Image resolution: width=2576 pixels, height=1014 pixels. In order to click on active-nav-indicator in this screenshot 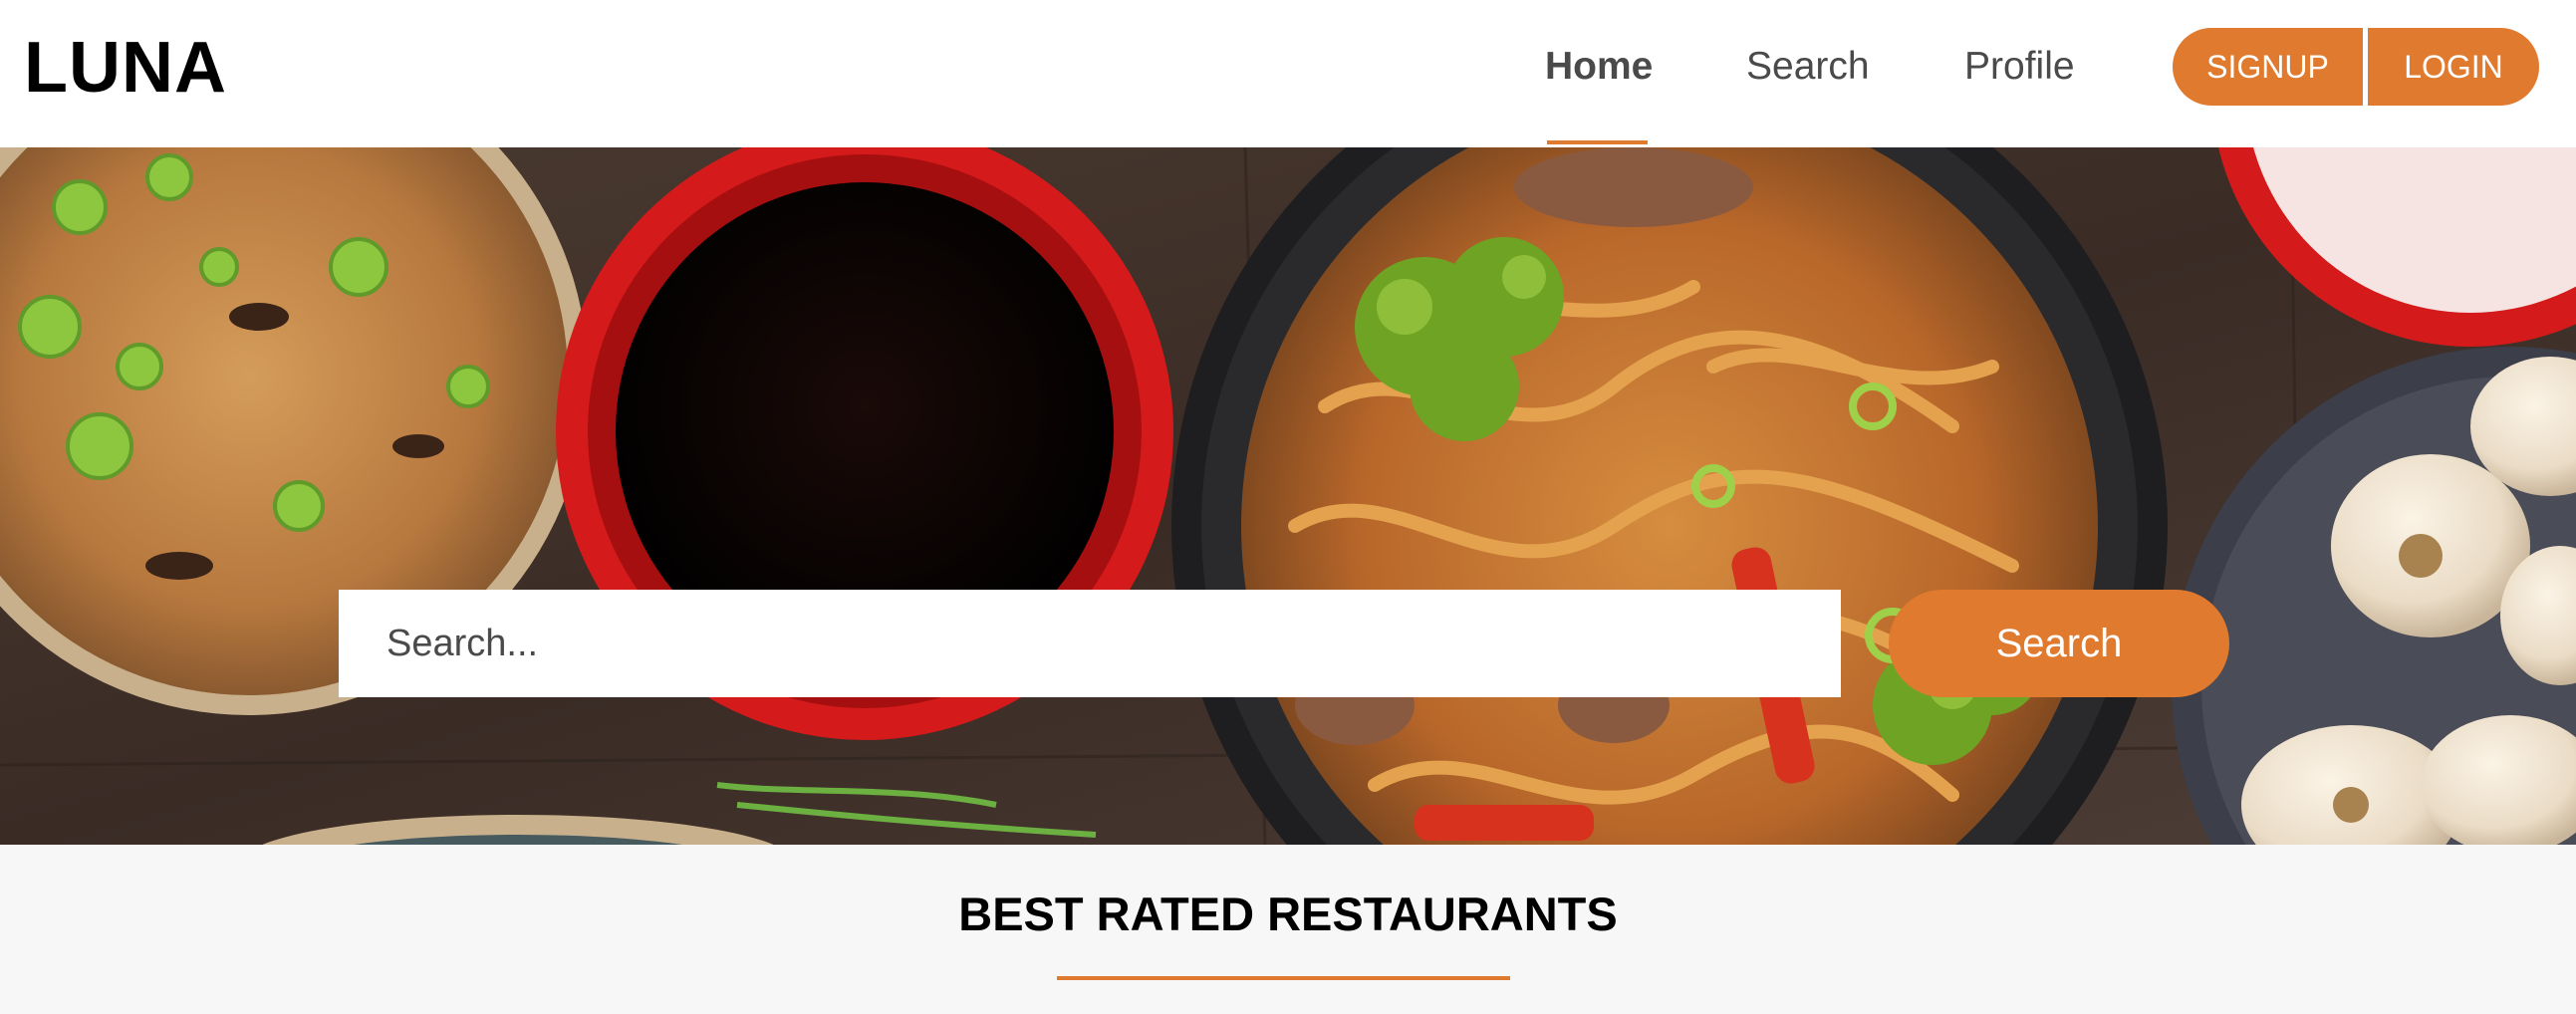, I will do `click(1597, 142)`.